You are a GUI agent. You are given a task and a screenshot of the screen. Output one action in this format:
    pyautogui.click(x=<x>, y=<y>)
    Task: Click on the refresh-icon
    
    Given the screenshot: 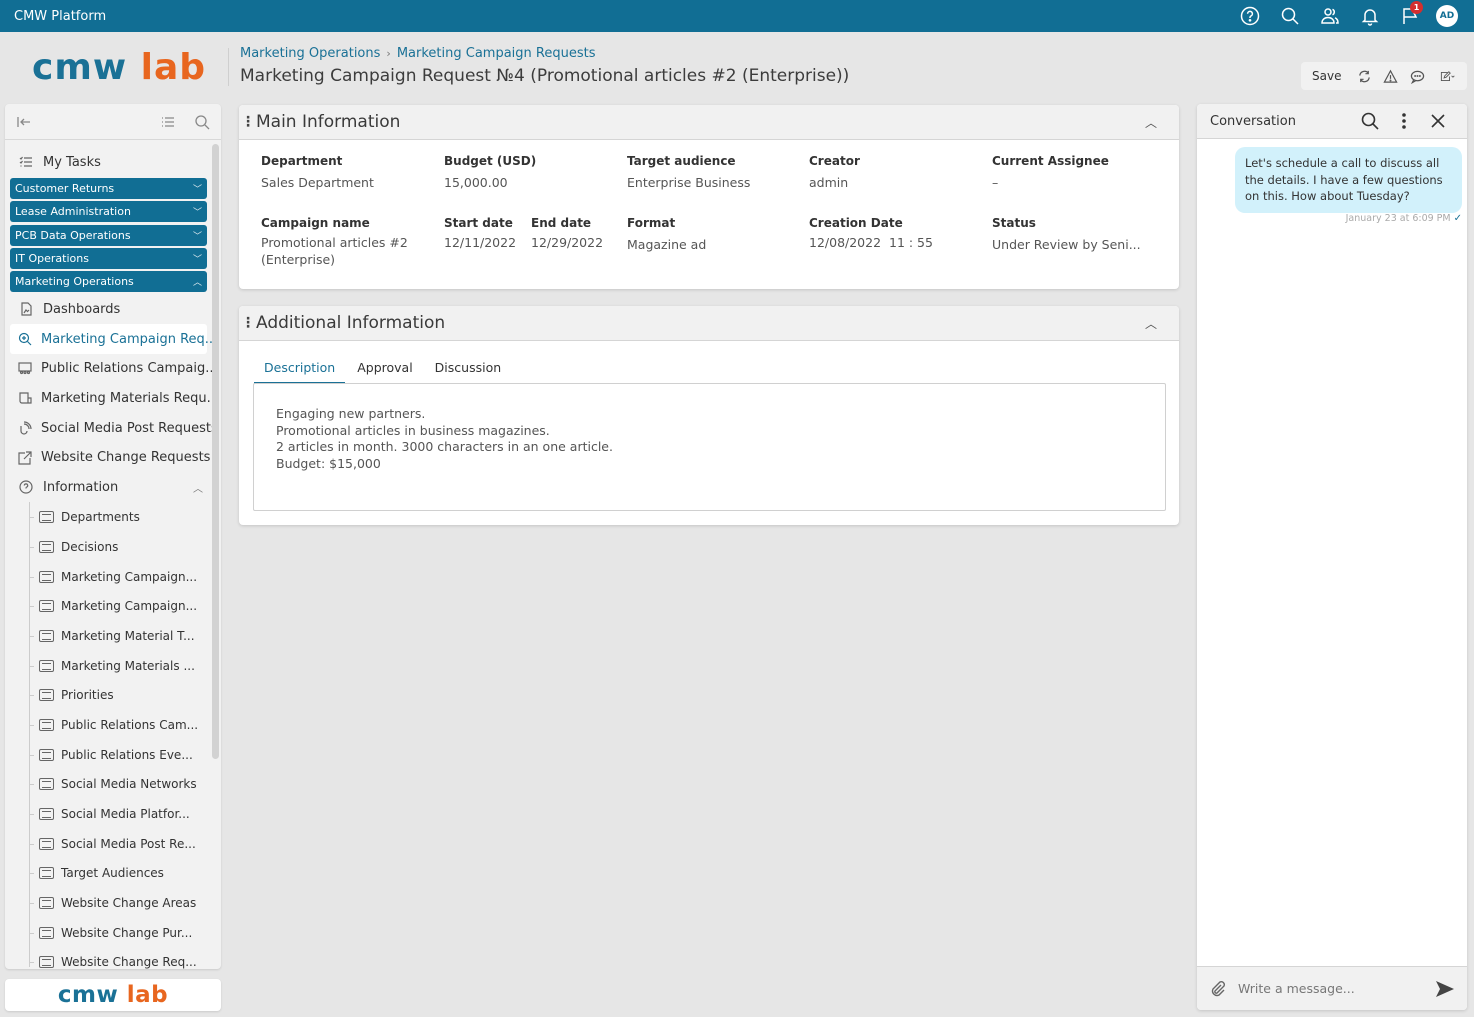 What is the action you would take?
    pyautogui.click(x=1363, y=76)
    